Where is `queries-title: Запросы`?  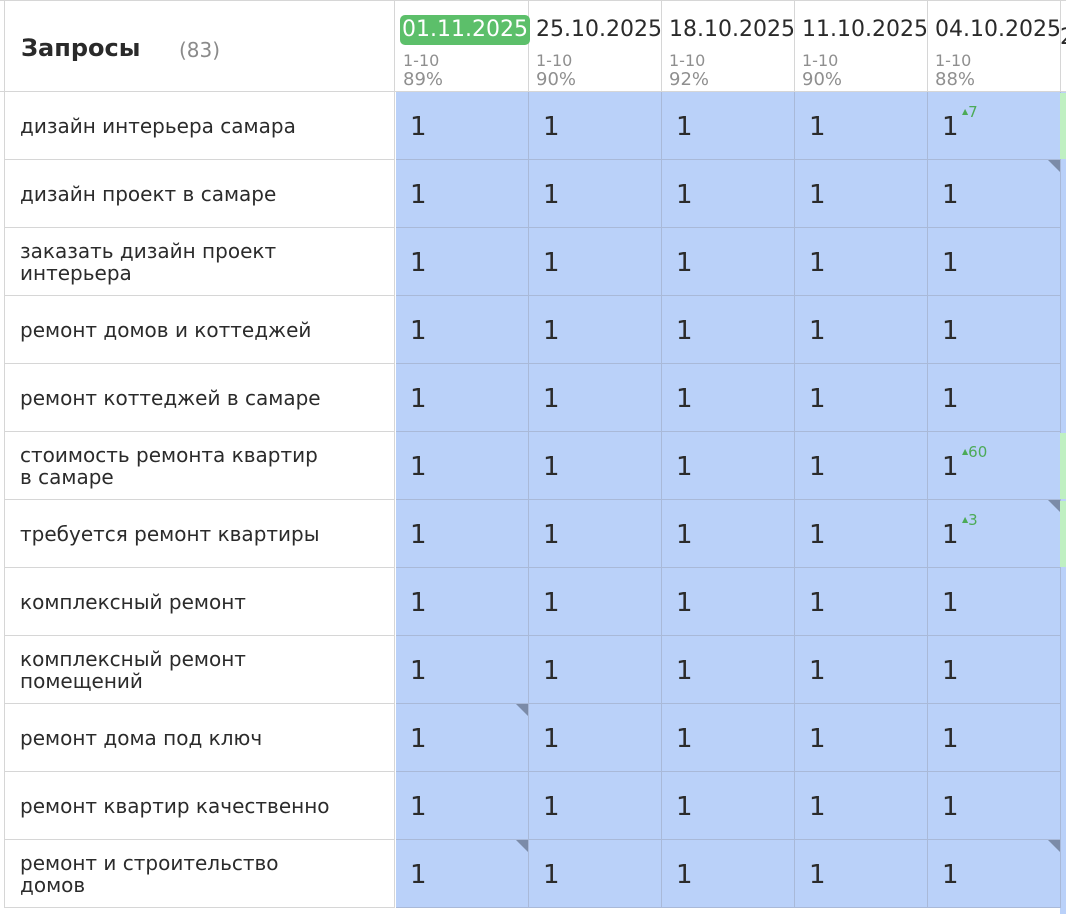 queries-title: Запросы is located at coordinates (81, 48).